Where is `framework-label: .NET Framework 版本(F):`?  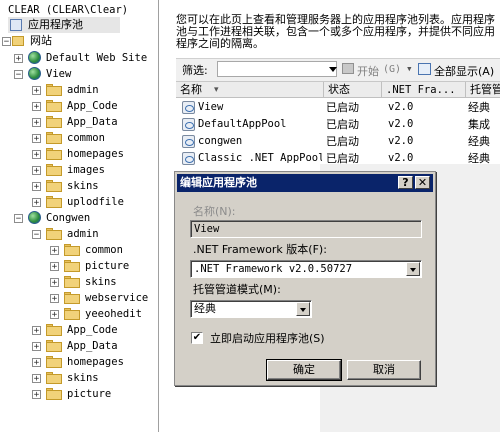 framework-label: .NET Framework 版本(F): is located at coordinates (260, 249).